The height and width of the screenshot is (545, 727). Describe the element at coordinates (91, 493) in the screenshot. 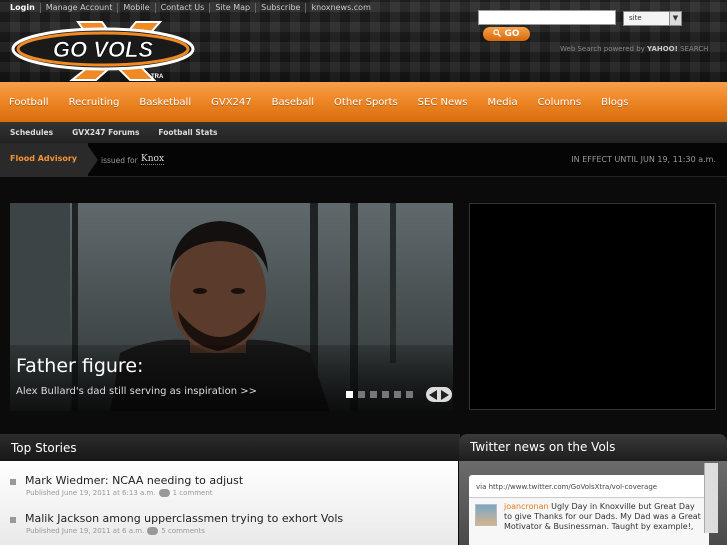

I see `story-published: Published June 19, 2011 at 6:13 a.m.` at that location.